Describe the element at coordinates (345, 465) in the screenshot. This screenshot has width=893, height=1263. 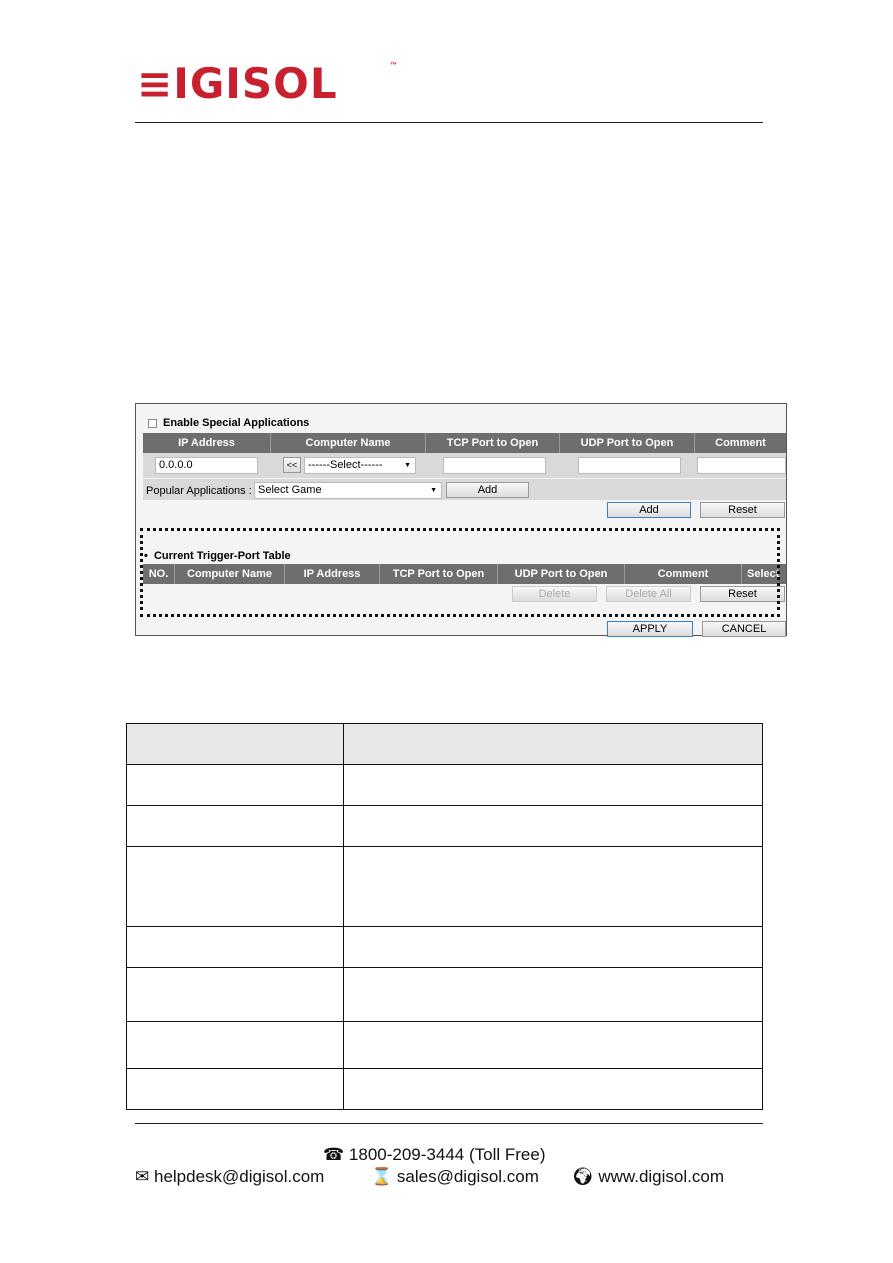
I see `select-value: ------Select------` at that location.